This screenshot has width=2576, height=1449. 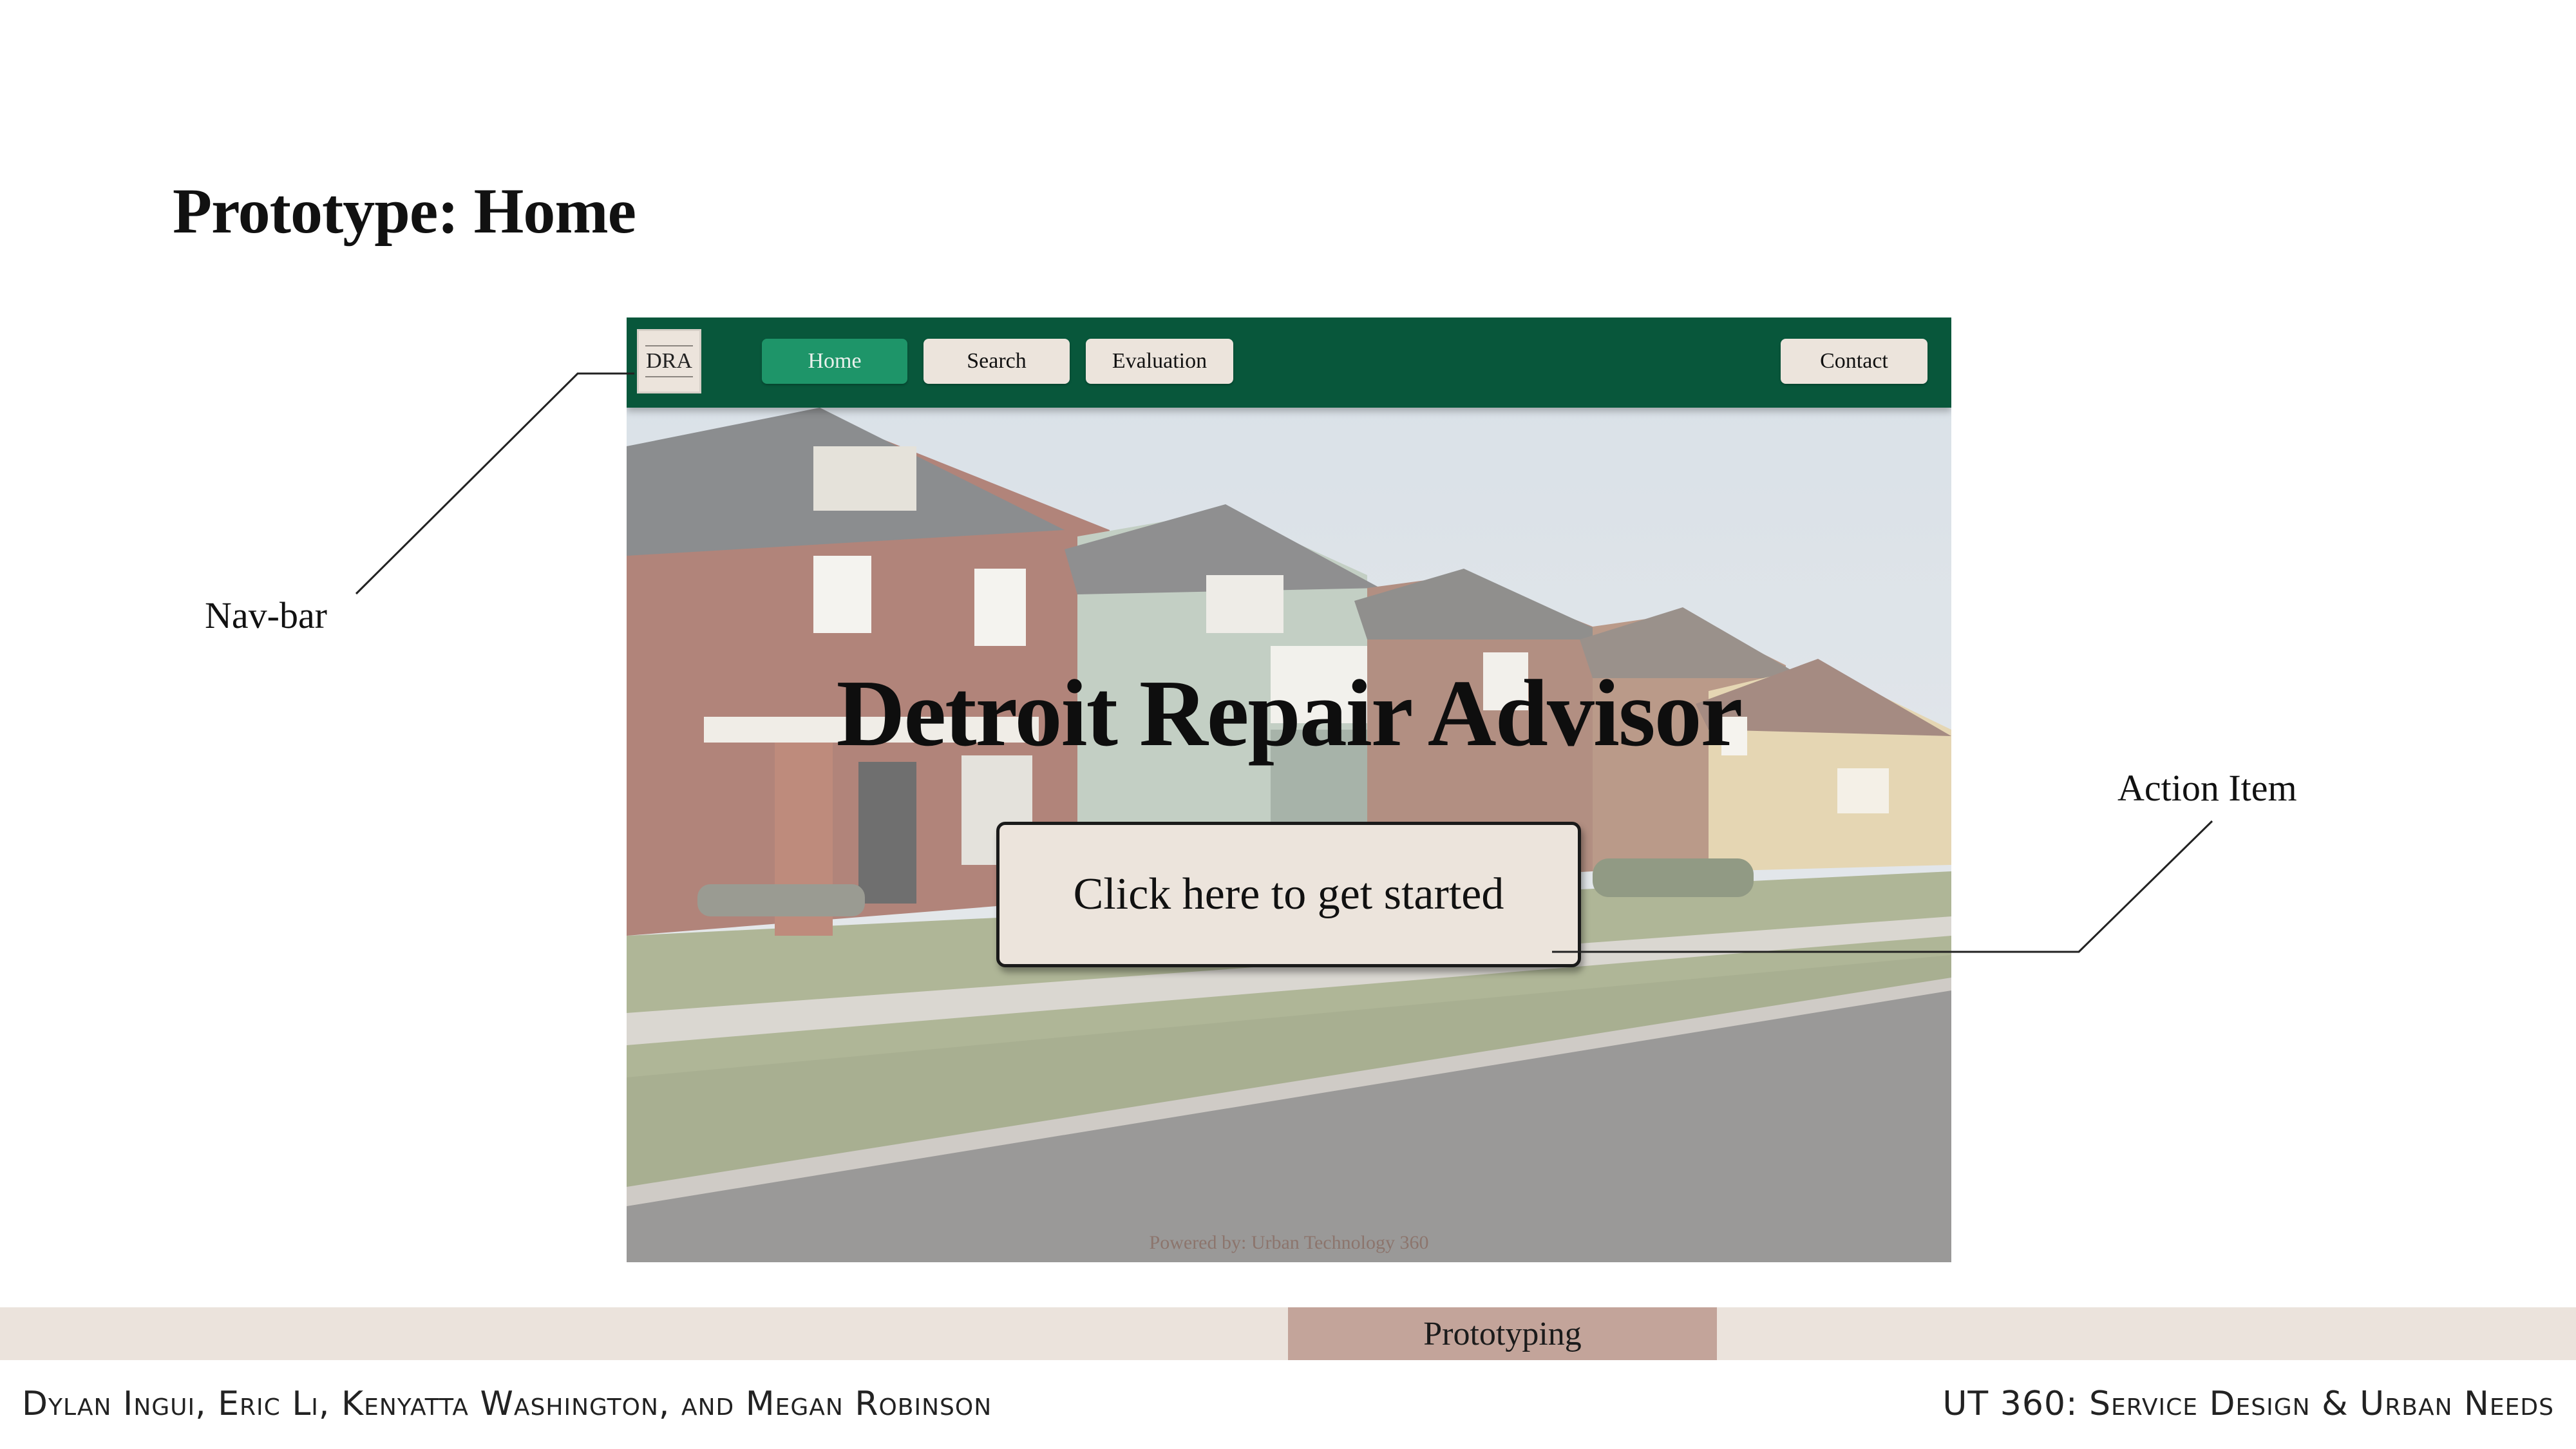 I want to click on nav-search-button: Search, so click(x=997, y=362).